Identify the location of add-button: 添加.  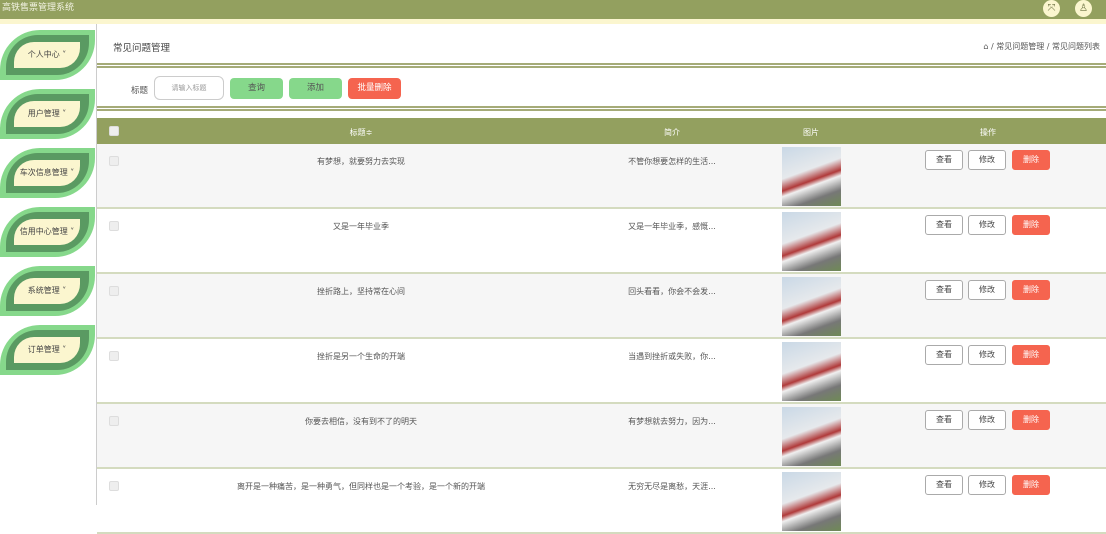
(315, 88).